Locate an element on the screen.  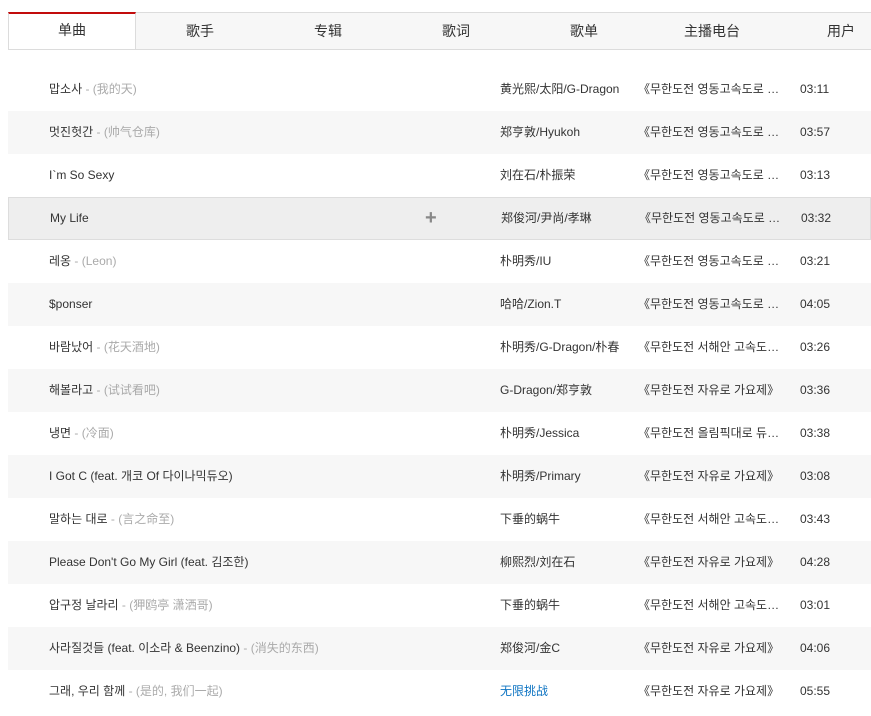
artist-link: 朴明秀/Jessica is located at coordinates (539, 433).